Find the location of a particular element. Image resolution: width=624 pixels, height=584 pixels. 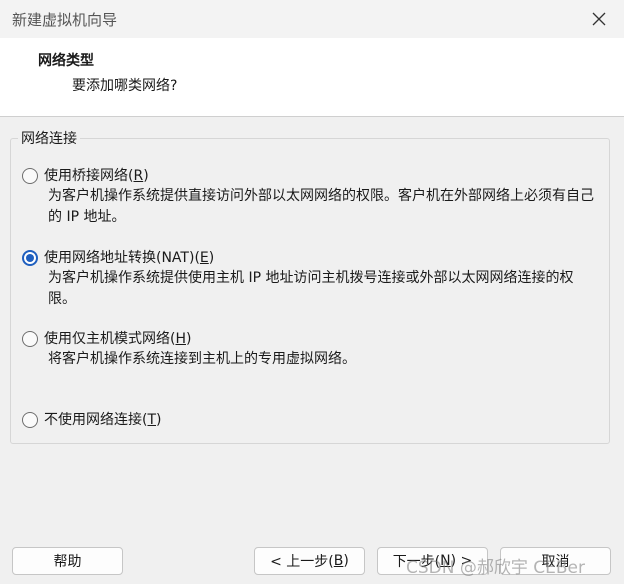

radio-bridged is located at coordinates (30, 176).